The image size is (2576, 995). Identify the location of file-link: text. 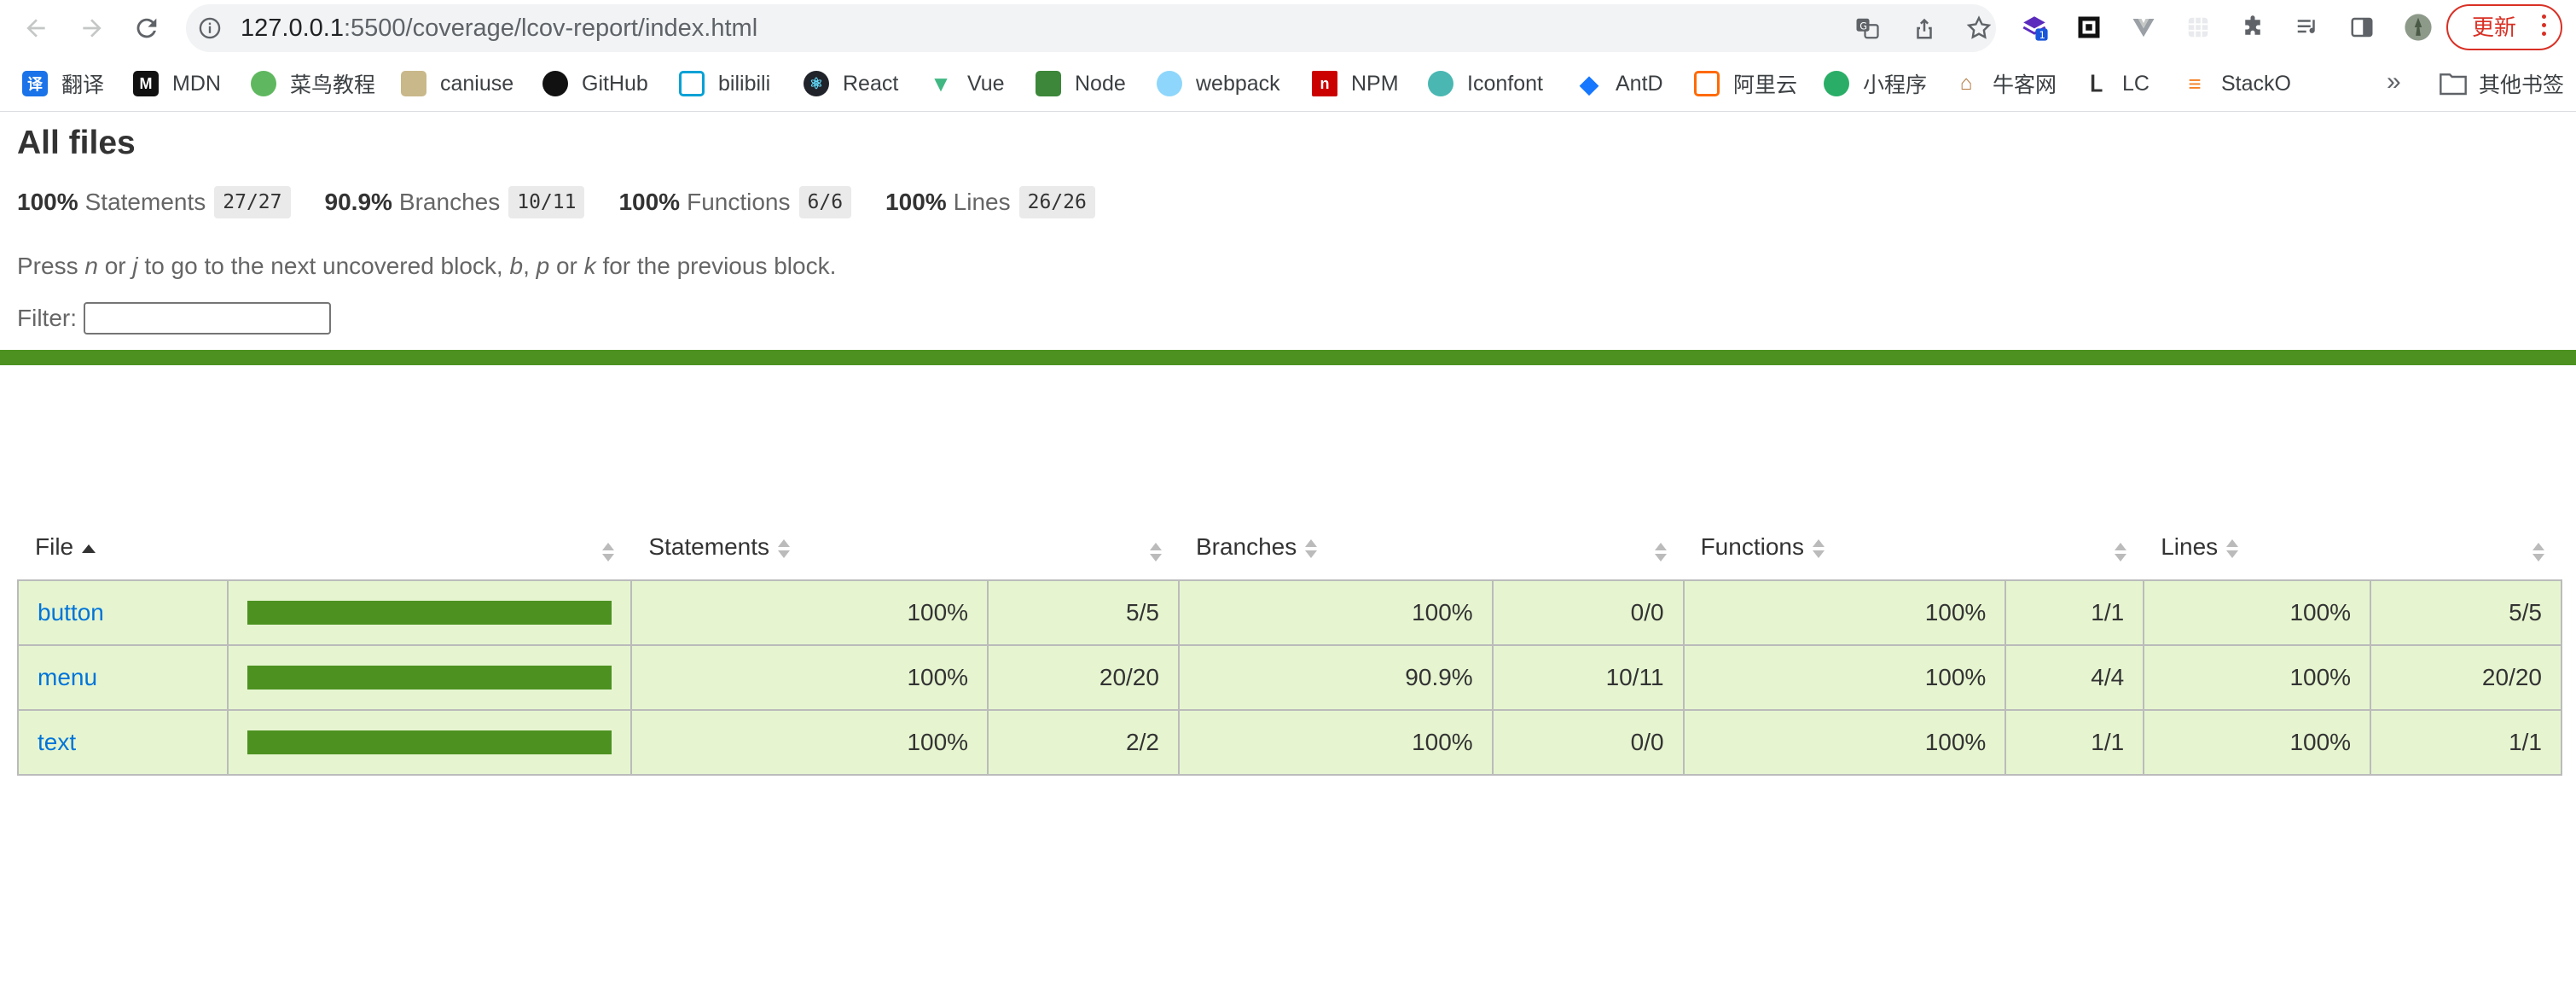
(57, 742).